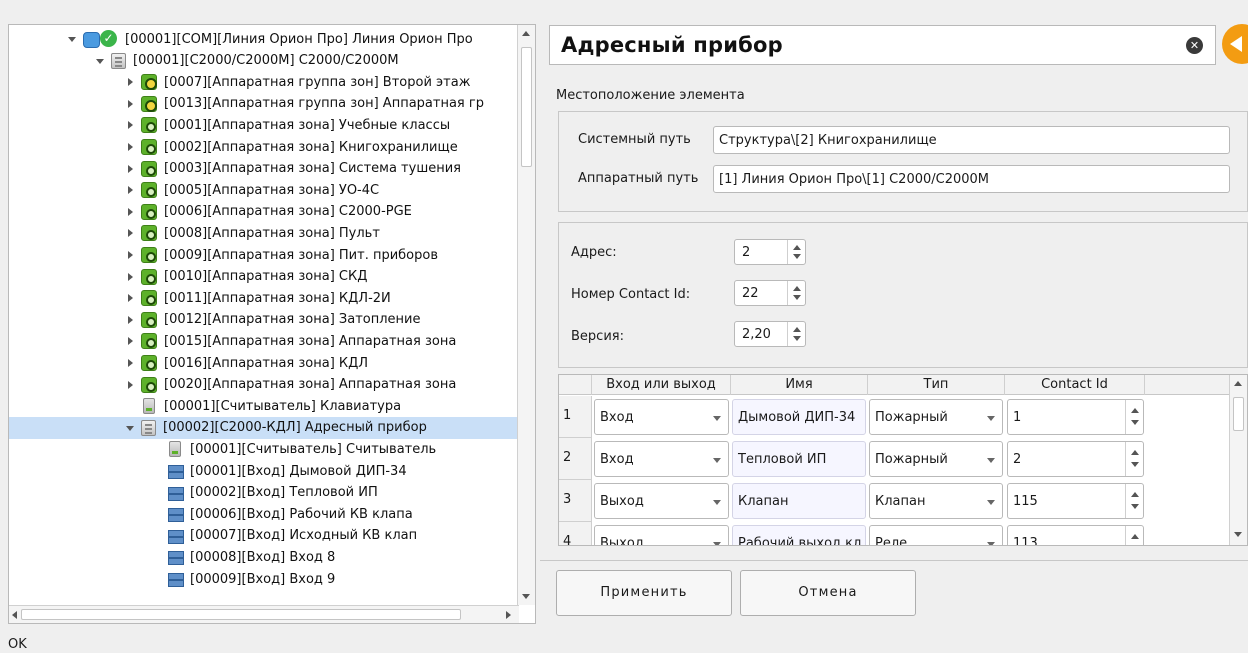 This screenshot has height=653, width=1248. I want to click on hardware-path-field: [1] Линия Орион Про\[1] С2000/С2000М, so click(971, 179).